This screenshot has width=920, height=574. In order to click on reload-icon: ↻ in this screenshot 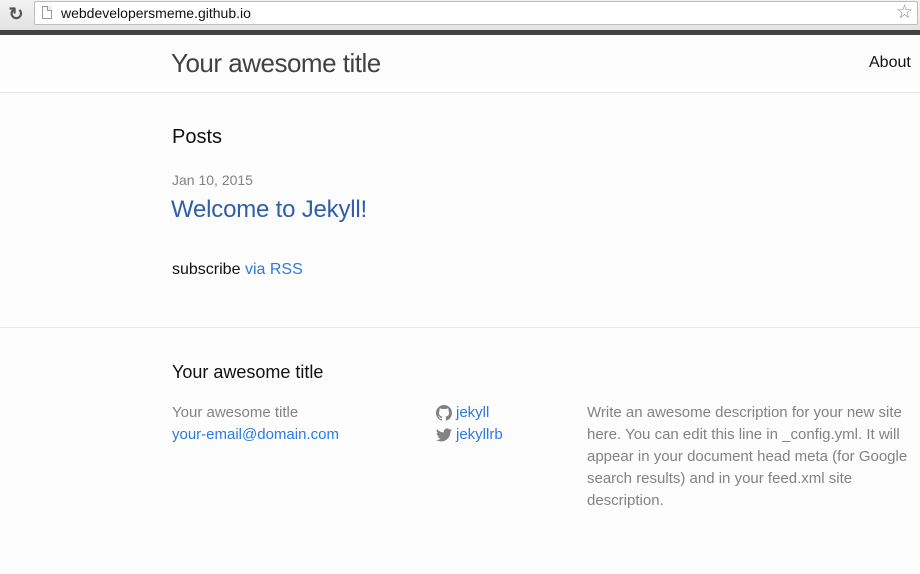, I will do `click(16, 14)`.